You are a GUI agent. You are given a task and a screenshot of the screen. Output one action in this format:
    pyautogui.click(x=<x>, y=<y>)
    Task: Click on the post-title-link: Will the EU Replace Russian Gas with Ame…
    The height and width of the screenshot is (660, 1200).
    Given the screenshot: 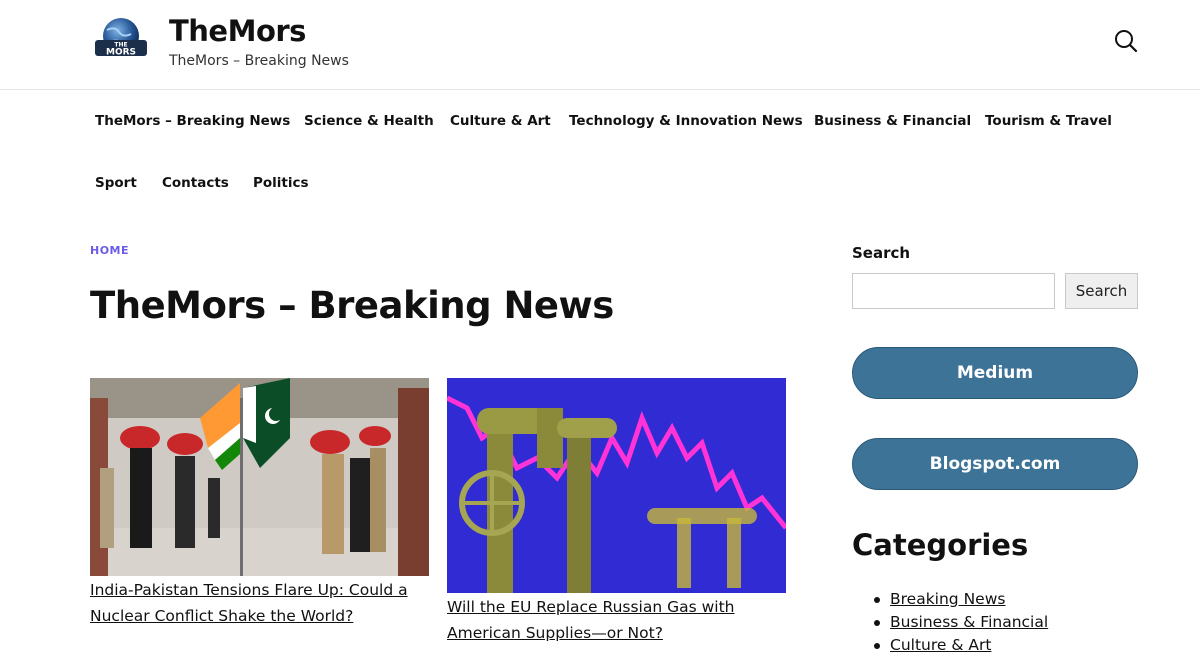 What is the action you would take?
    pyautogui.click(x=617, y=620)
    